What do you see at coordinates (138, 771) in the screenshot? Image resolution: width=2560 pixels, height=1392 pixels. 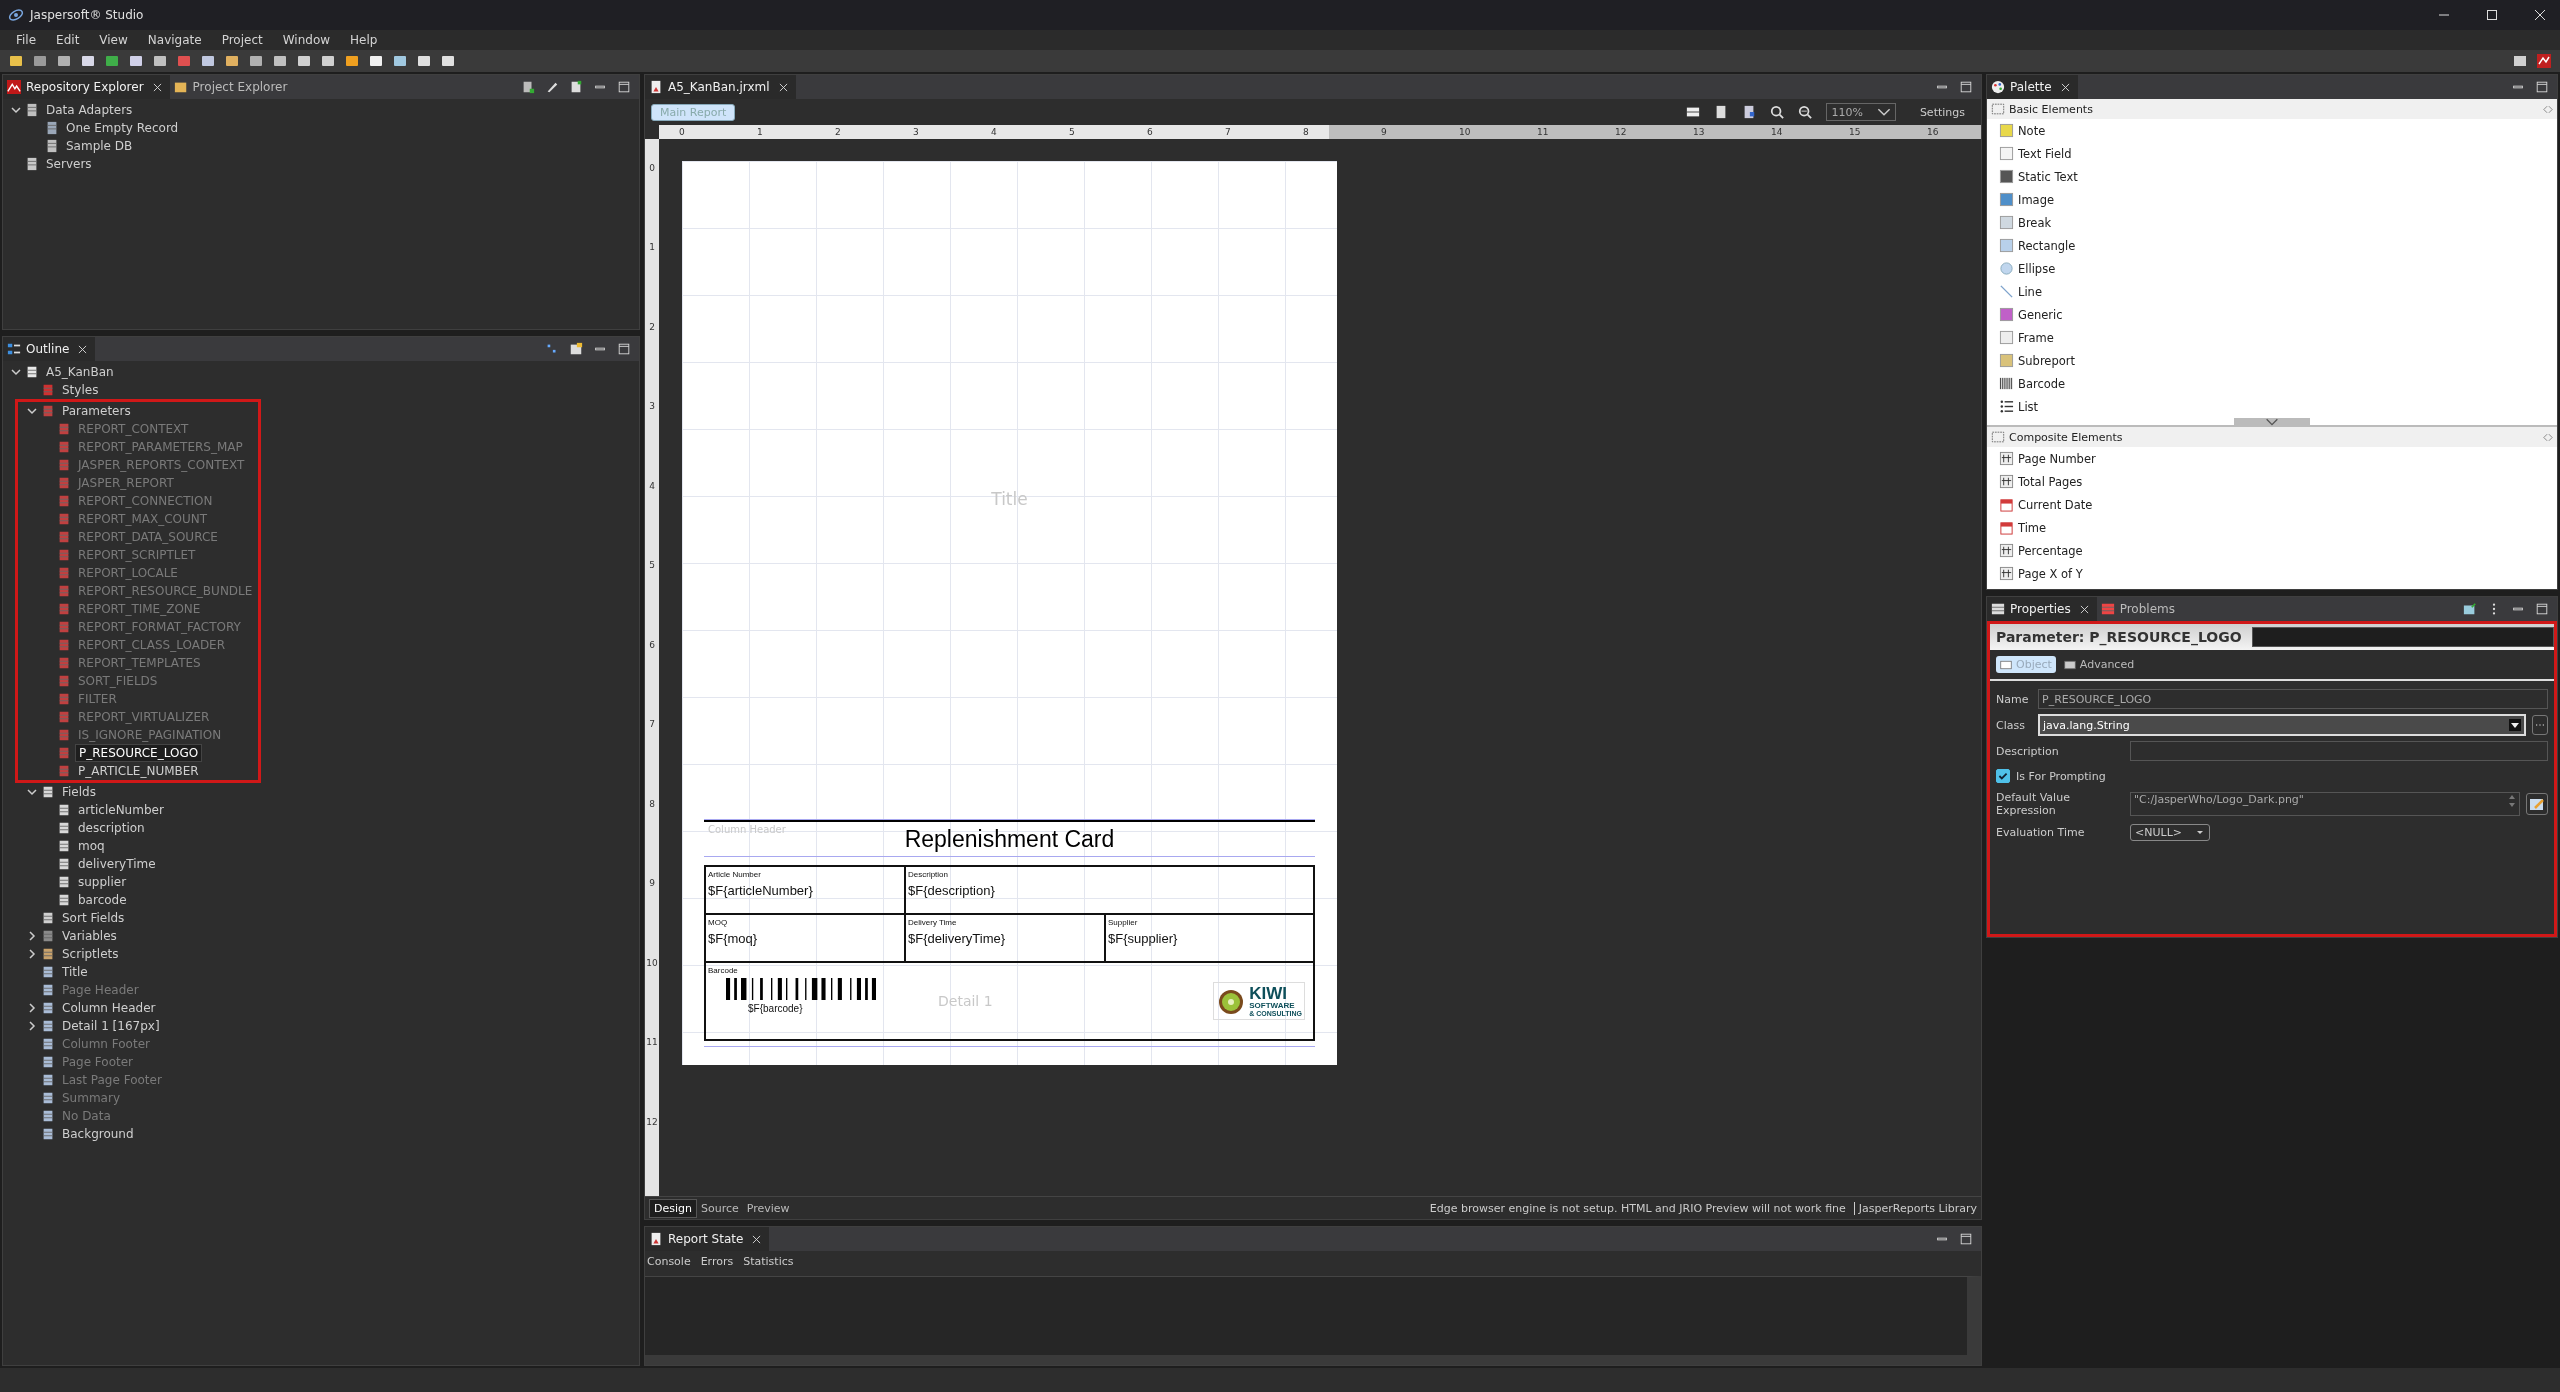 I see `tree-item: P_ARTICLE_NUMBER` at bounding box center [138, 771].